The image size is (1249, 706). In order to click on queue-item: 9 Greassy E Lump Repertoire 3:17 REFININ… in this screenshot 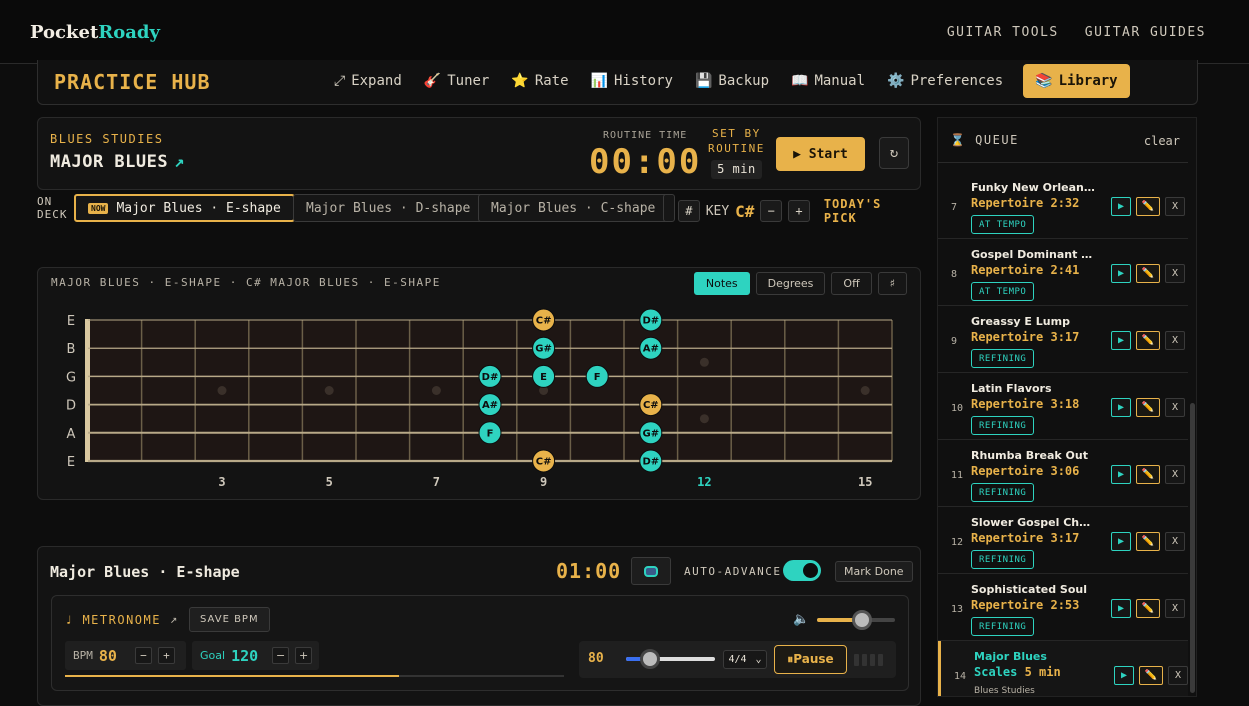, I will do `click(1063, 339)`.